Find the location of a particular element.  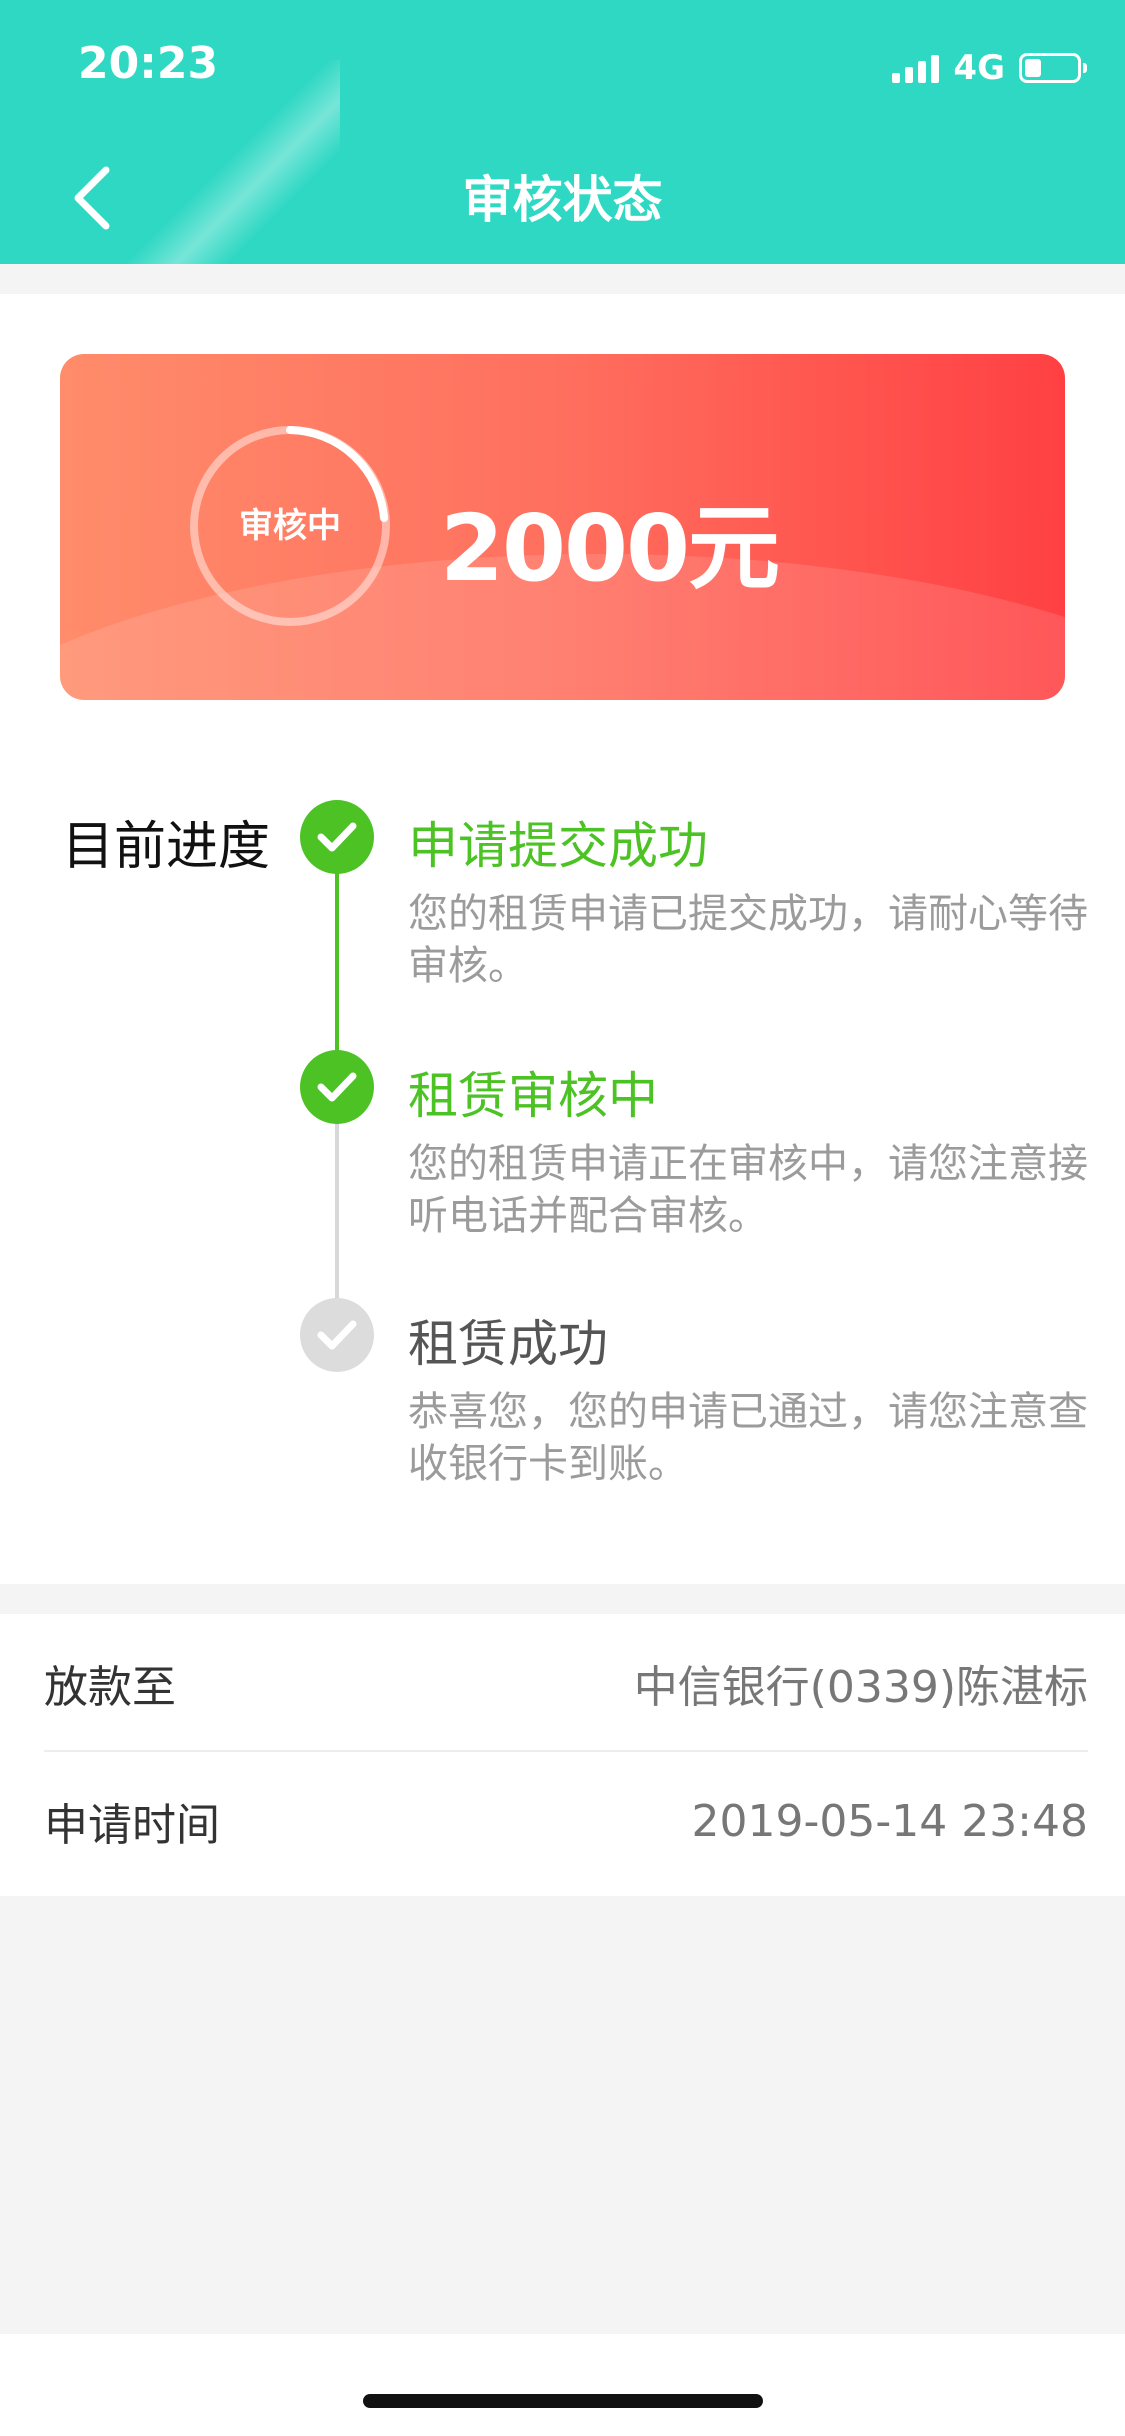

apply-time-row: 申请时间 2019-05-14 23:48 is located at coordinates (566, 1821).